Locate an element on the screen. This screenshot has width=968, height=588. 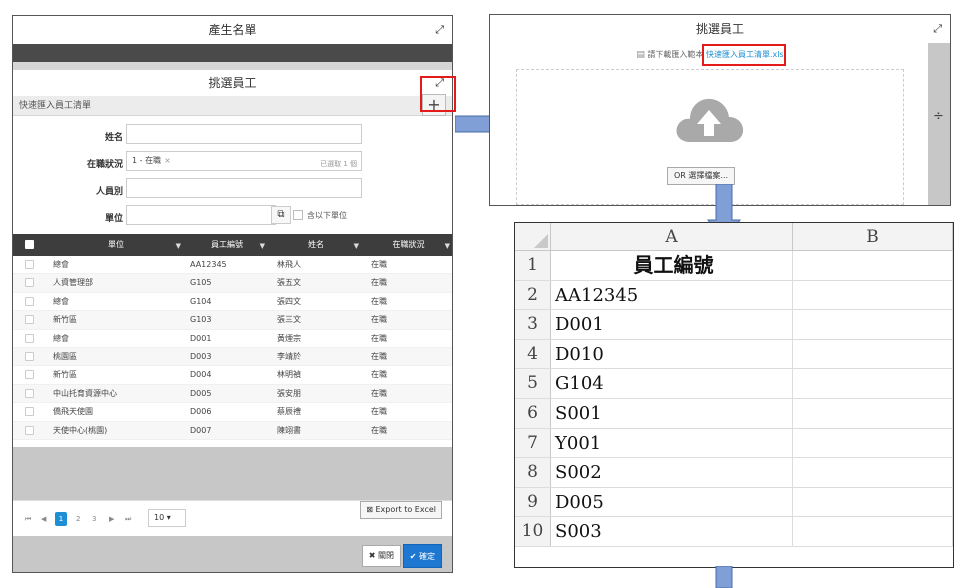
cell-name: 張五文 is located at coordinates (289, 283).